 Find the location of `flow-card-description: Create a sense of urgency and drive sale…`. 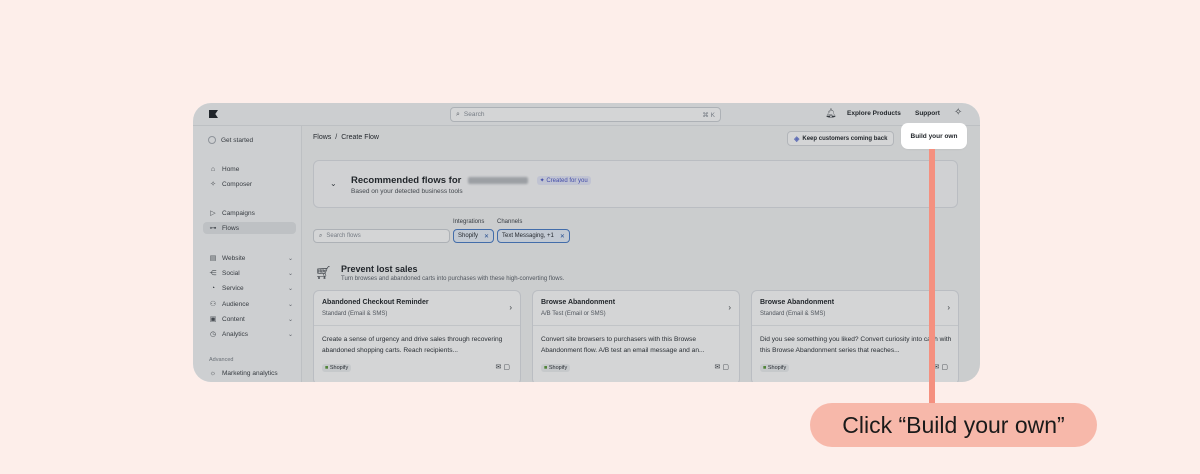

flow-card-description: Create a sense of urgency and drive sale… is located at coordinates (412, 345).